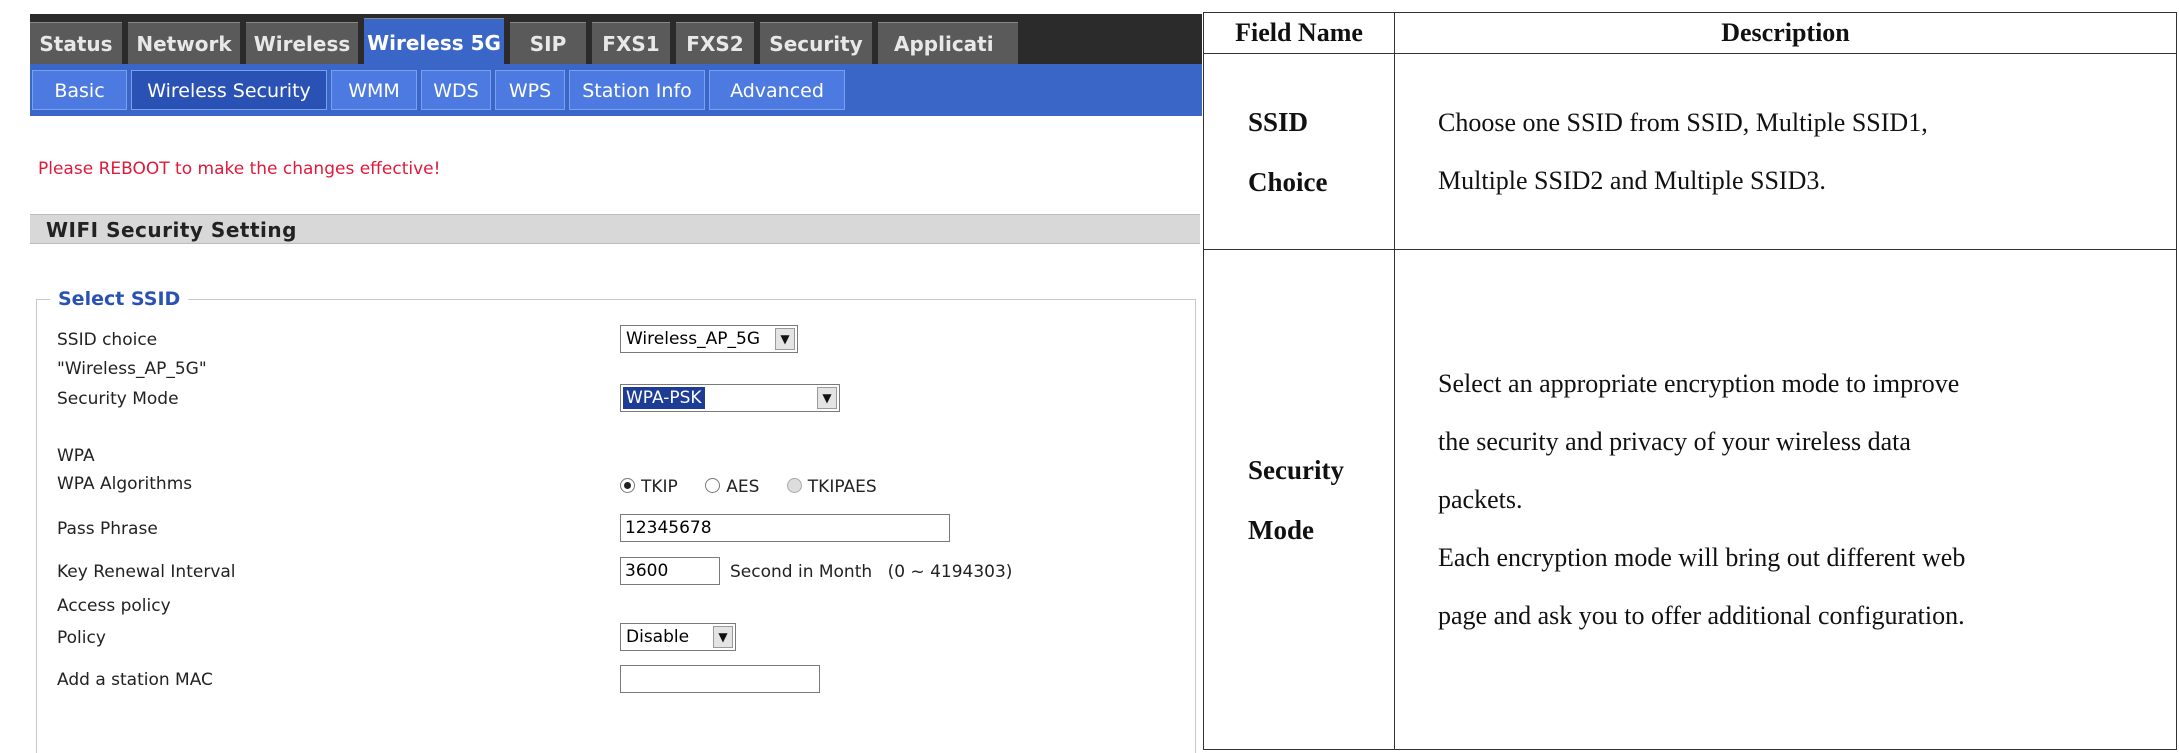 This screenshot has height=753, width=2179. What do you see at coordinates (720, 679) in the screenshot?
I see `add-mac-input` at bounding box center [720, 679].